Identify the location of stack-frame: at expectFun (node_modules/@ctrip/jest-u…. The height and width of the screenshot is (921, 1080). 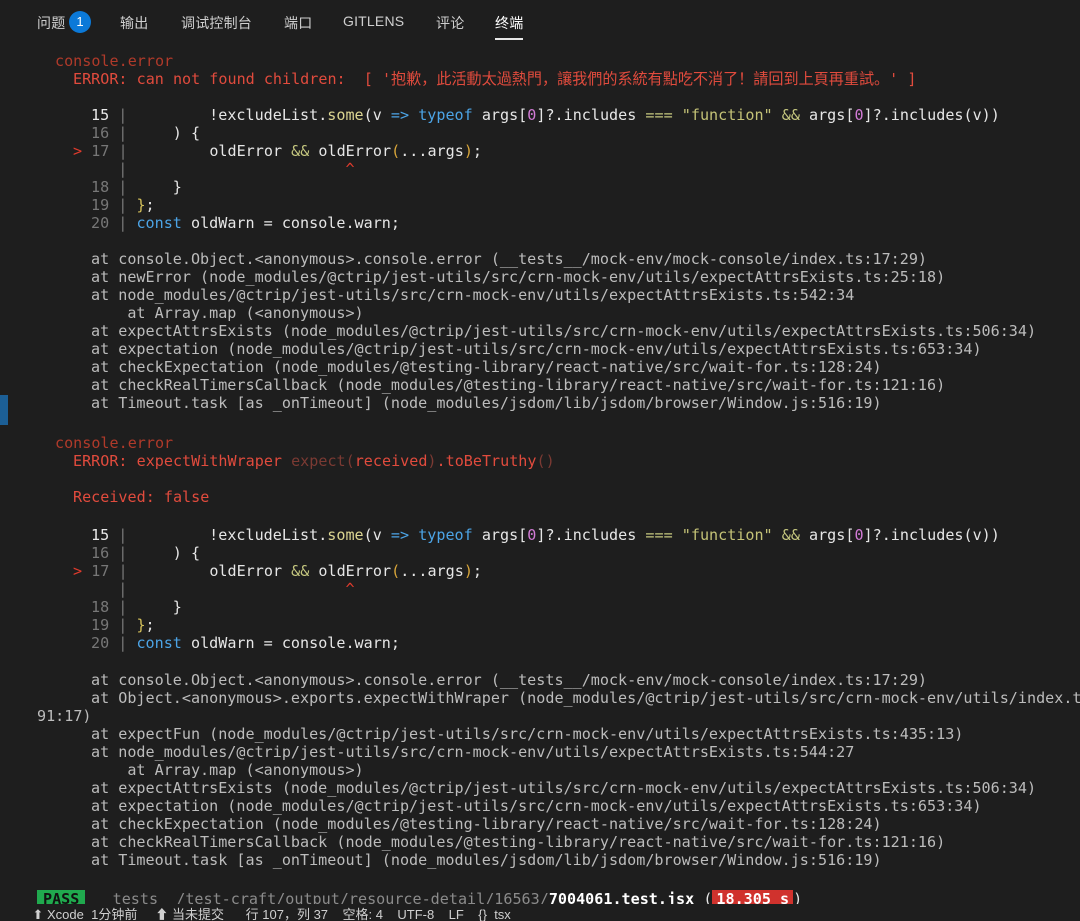
(527, 734).